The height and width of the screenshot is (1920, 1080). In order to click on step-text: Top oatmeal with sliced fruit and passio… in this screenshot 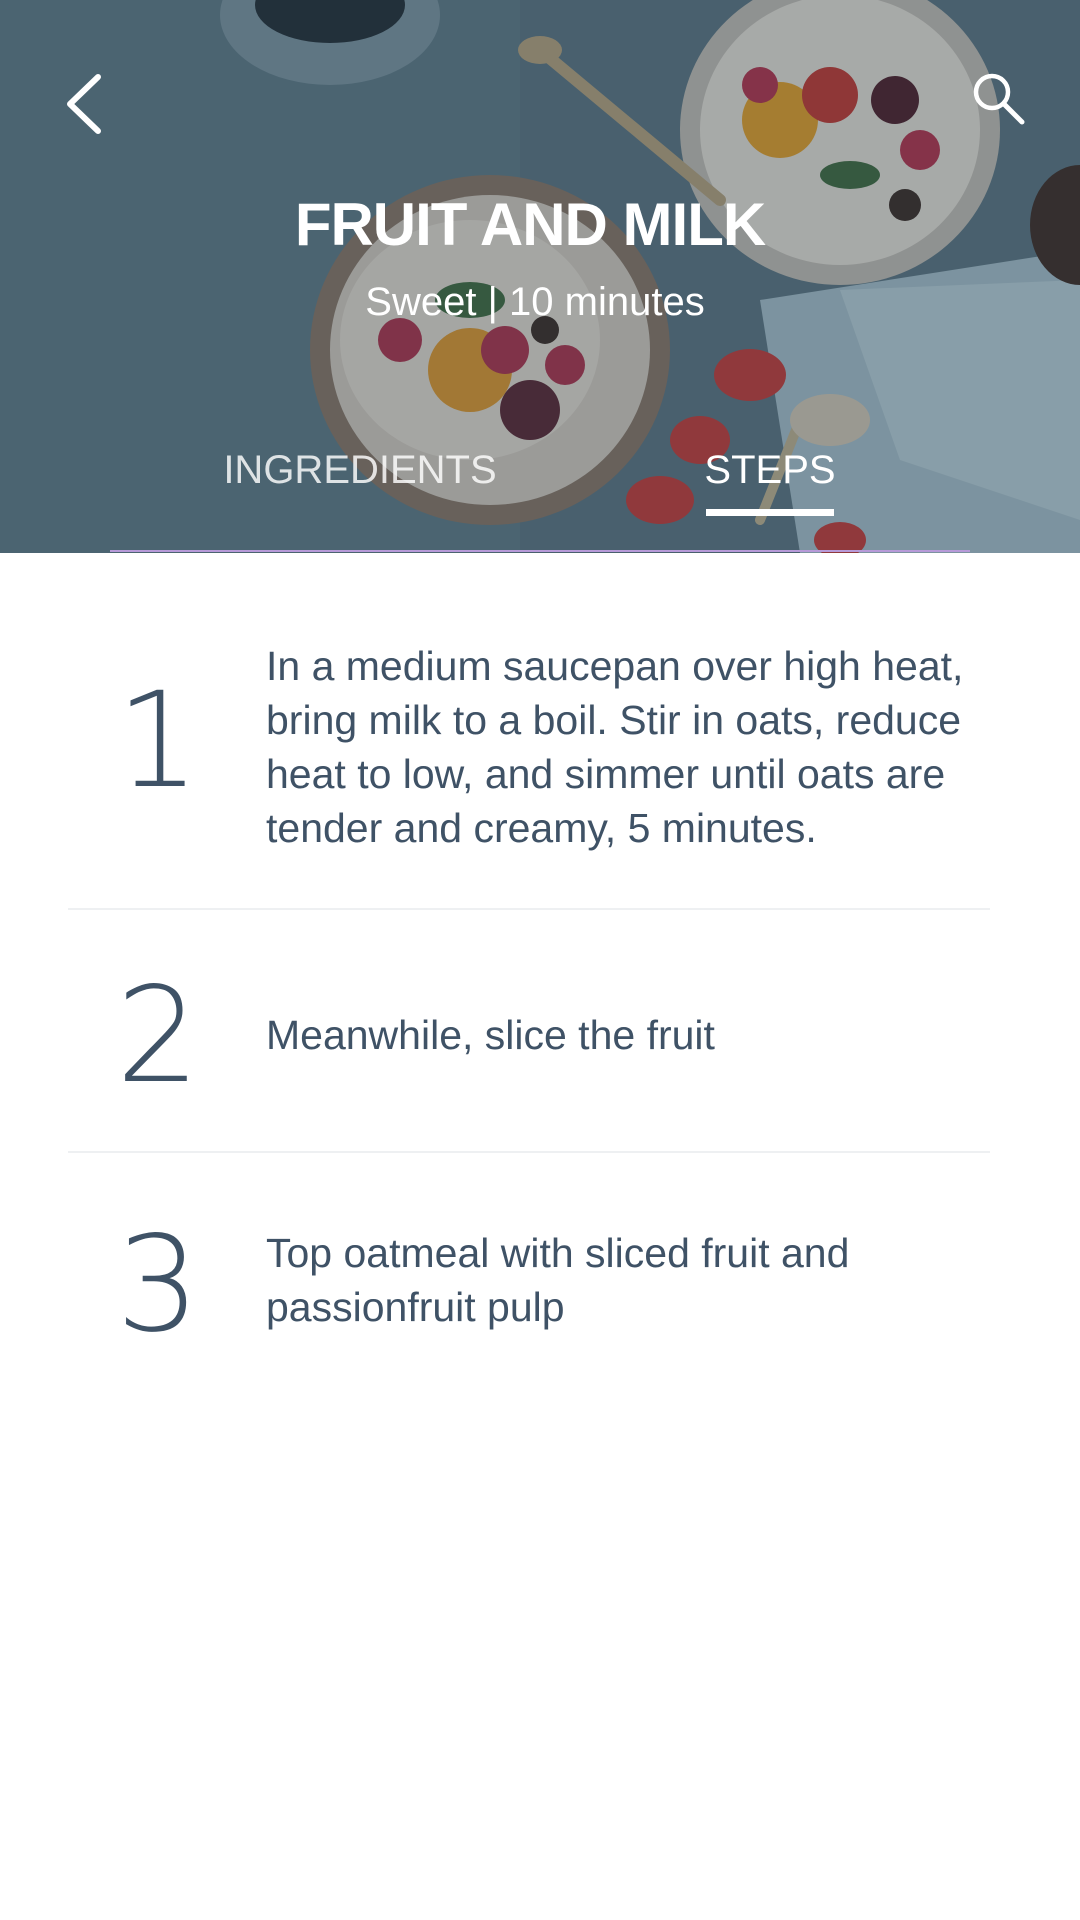, I will do `click(558, 1280)`.